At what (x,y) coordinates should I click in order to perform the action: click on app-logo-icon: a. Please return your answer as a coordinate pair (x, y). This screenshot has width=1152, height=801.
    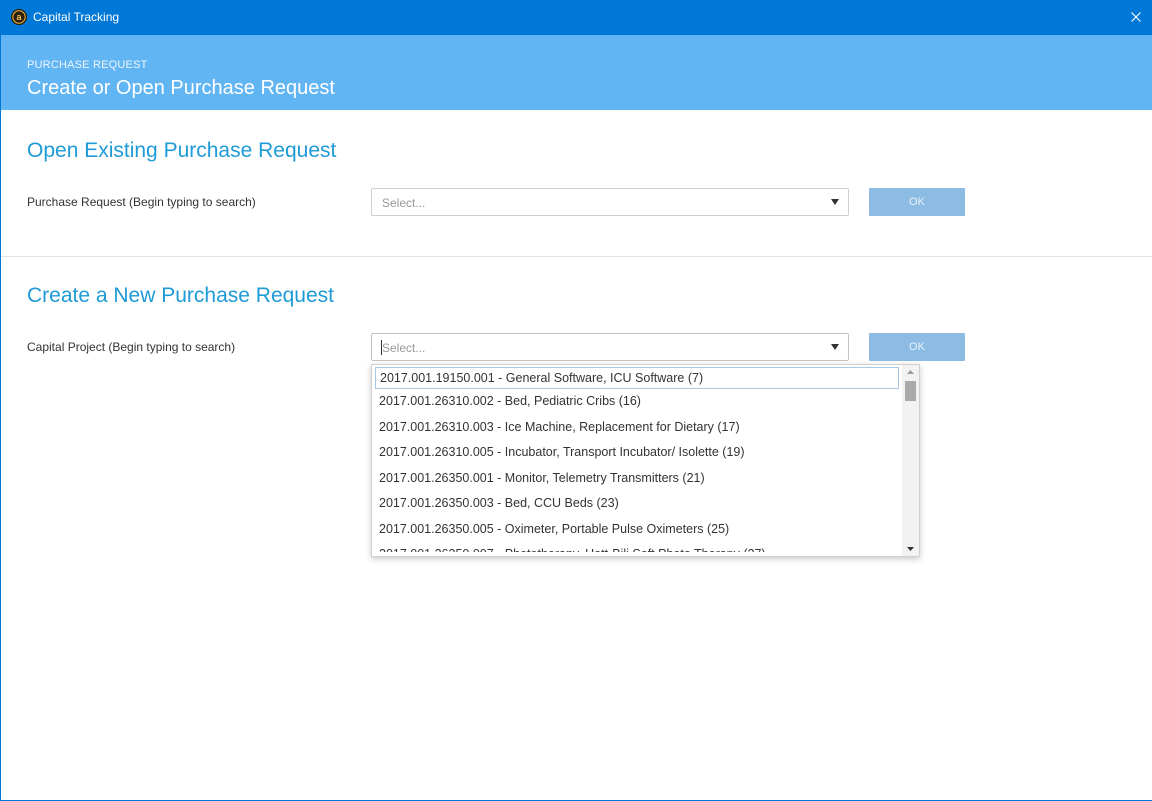
    Looking at the image, I should click on (19, 17).